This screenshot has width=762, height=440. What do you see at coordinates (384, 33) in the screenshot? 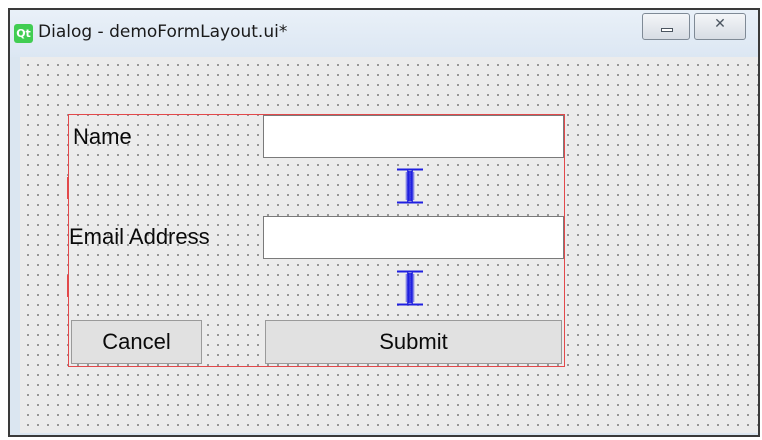
I see `title-bar: Qt Dialog - demoFormLayout.ui* ✕` at bounding box center [384, 33].